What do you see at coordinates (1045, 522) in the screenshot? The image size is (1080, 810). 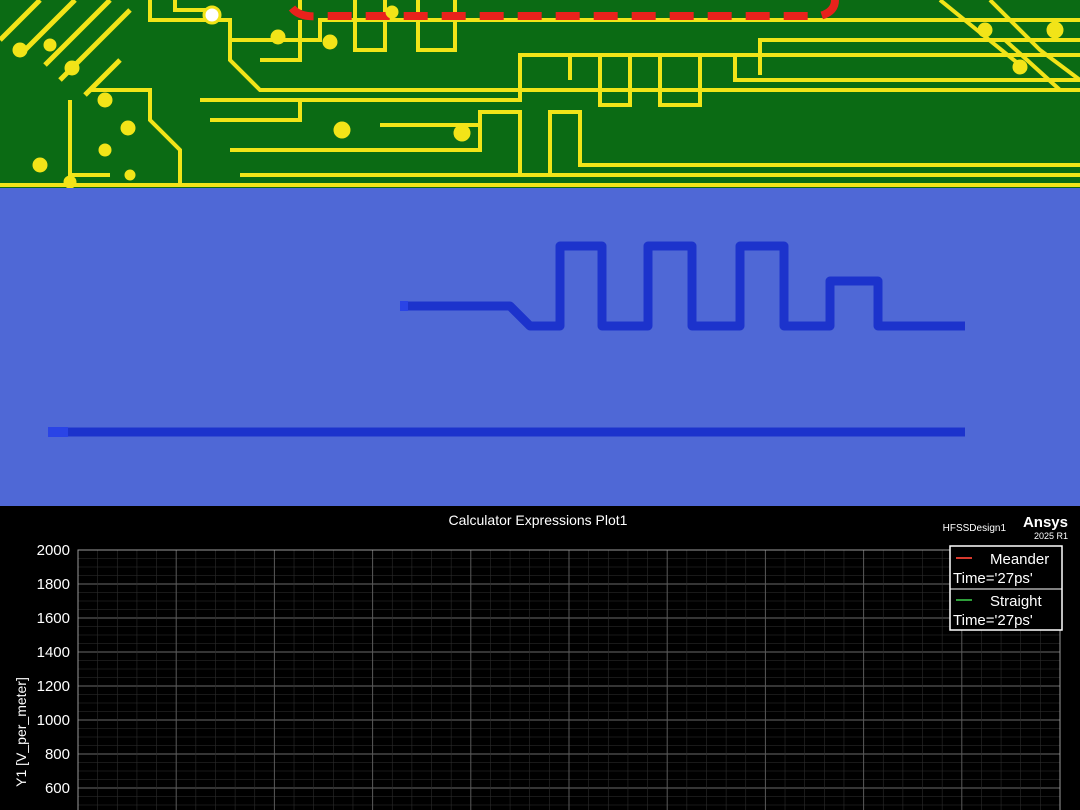 I see `brand-logo-text: Ansys` at bounding box center [1045, 522].